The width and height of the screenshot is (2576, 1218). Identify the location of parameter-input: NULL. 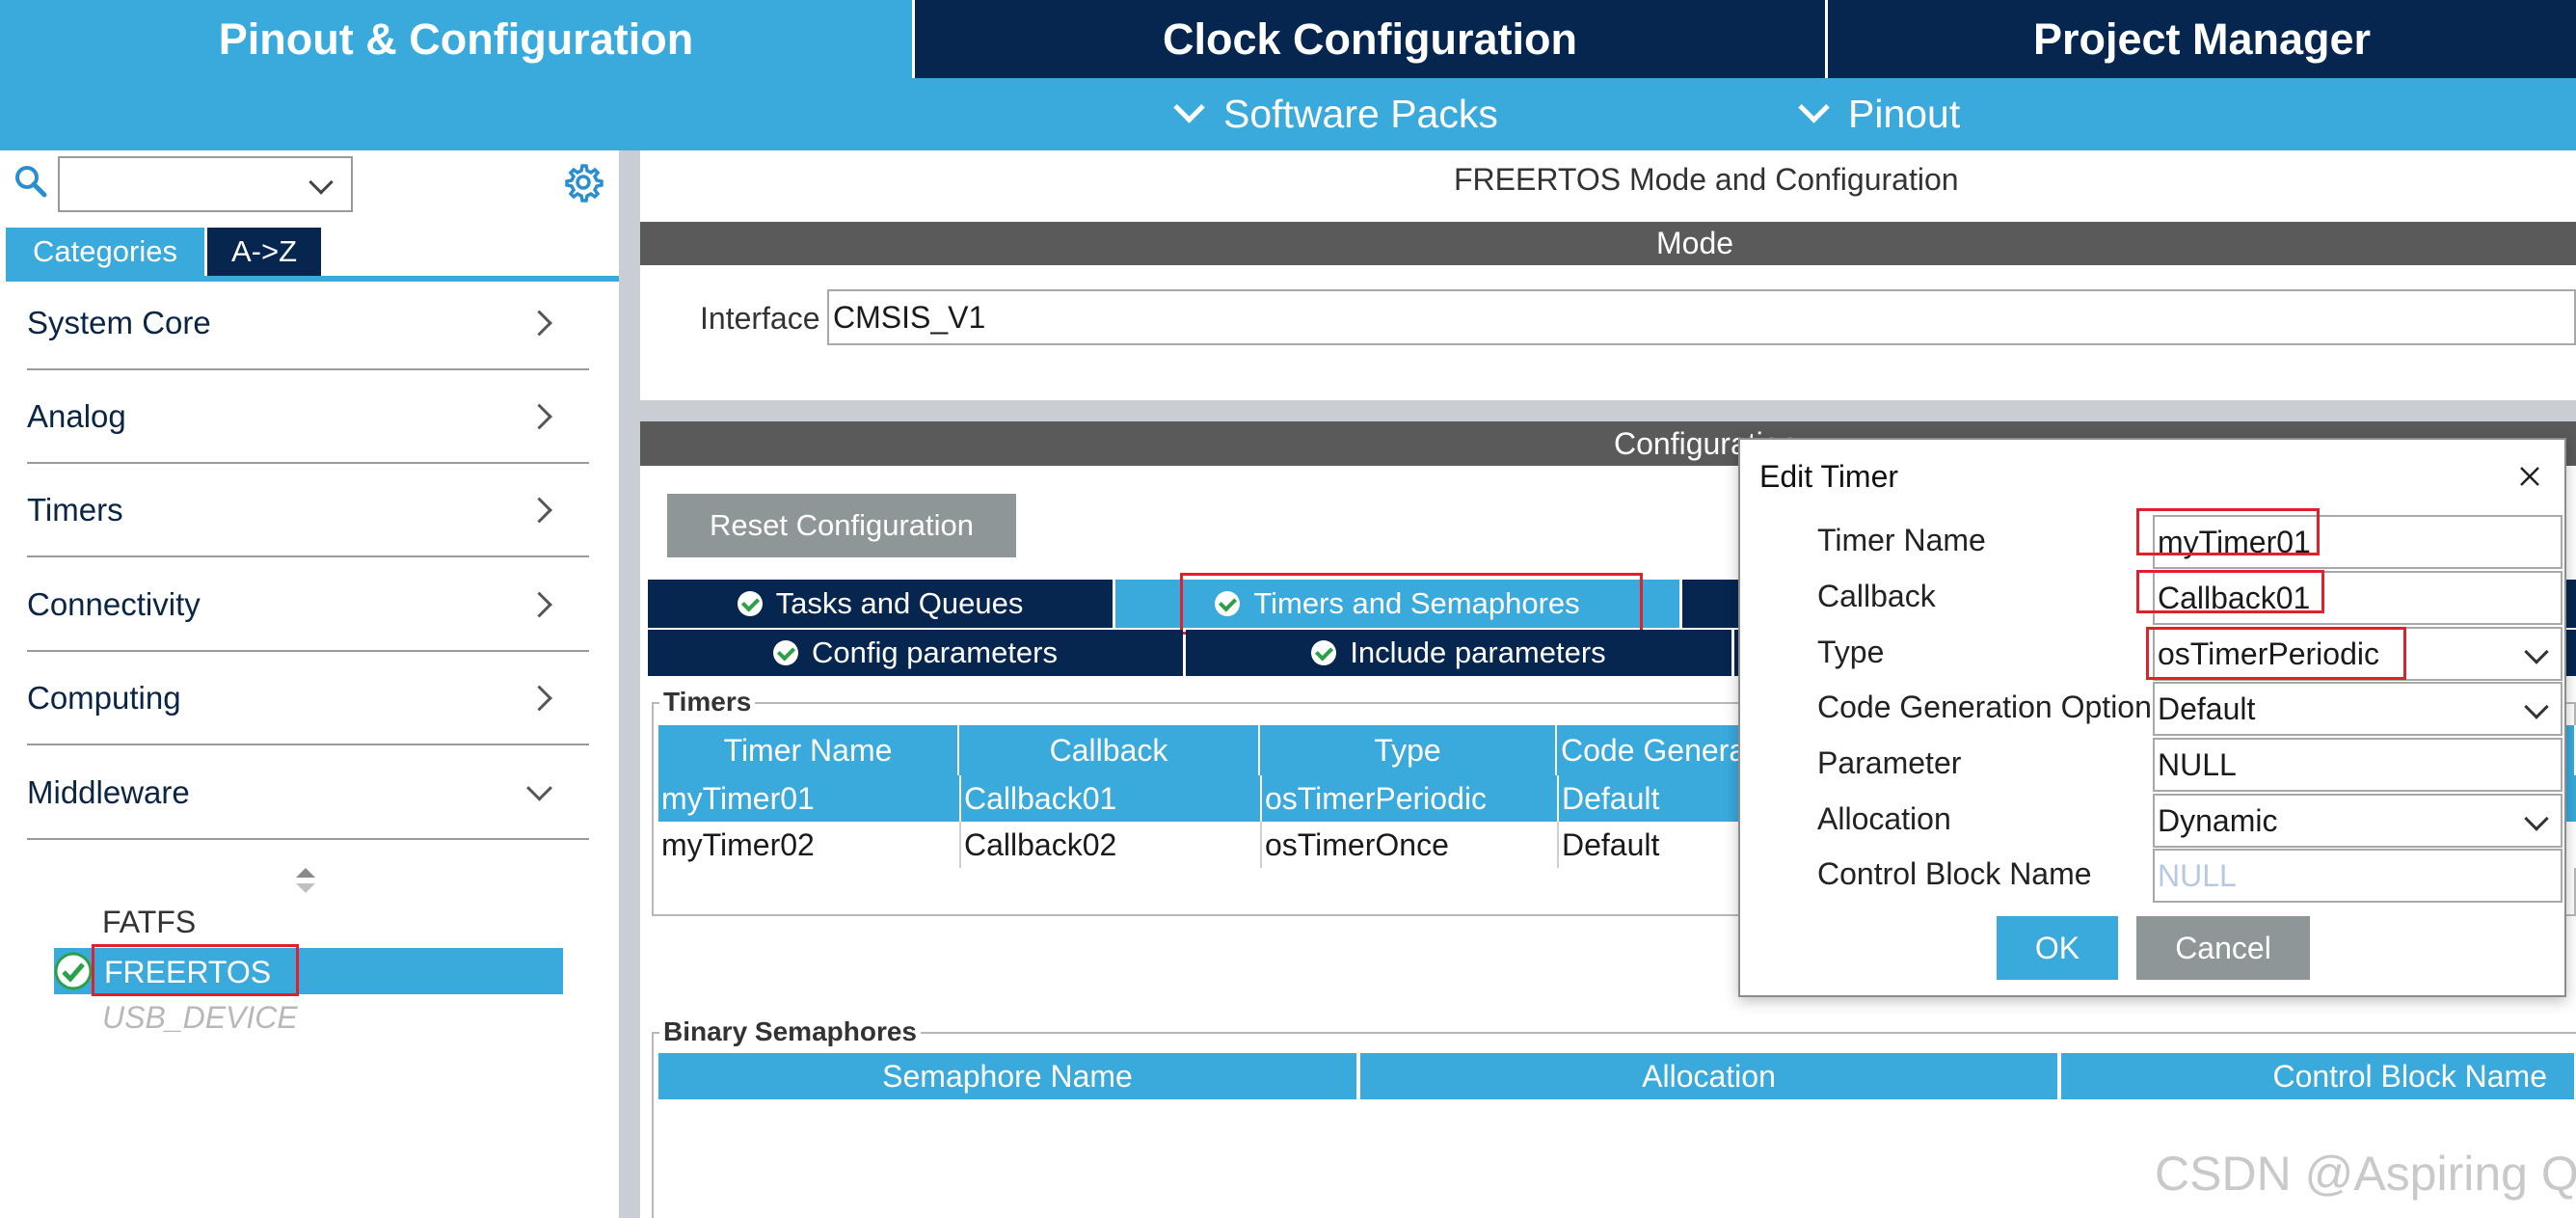
(2358, 765).